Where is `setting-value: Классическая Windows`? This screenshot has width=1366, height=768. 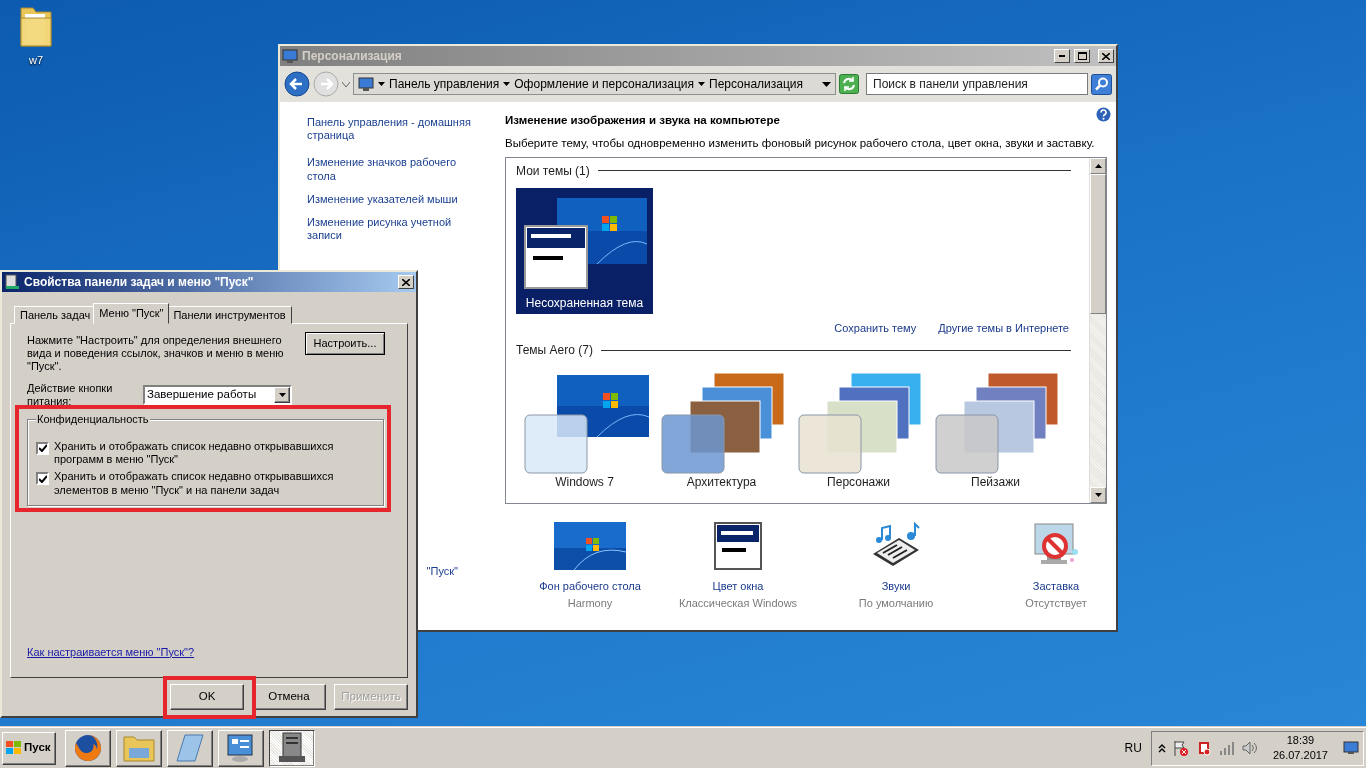
setting-value: Классическая Windows is located at coordinates (738, 603).